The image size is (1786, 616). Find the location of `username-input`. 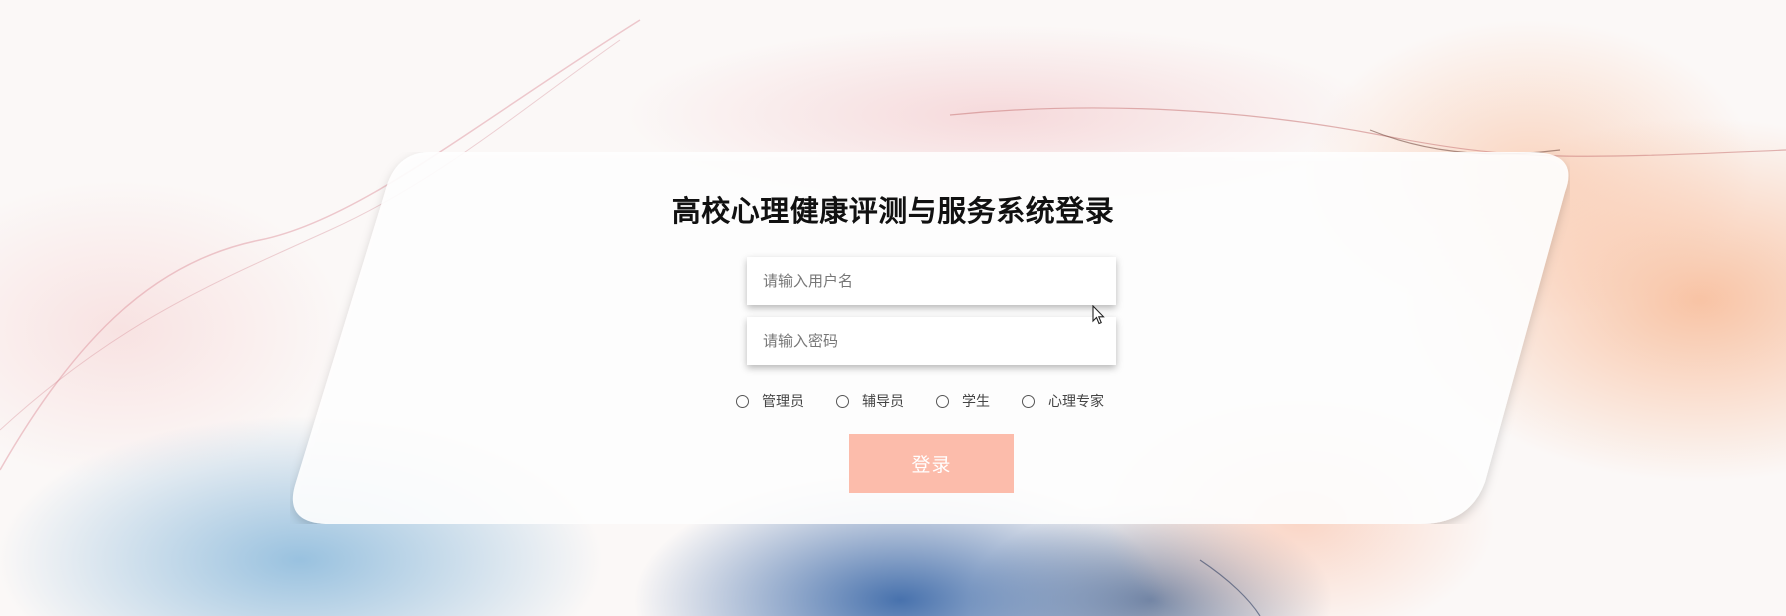

username-input is located at coordinates (931, 281).